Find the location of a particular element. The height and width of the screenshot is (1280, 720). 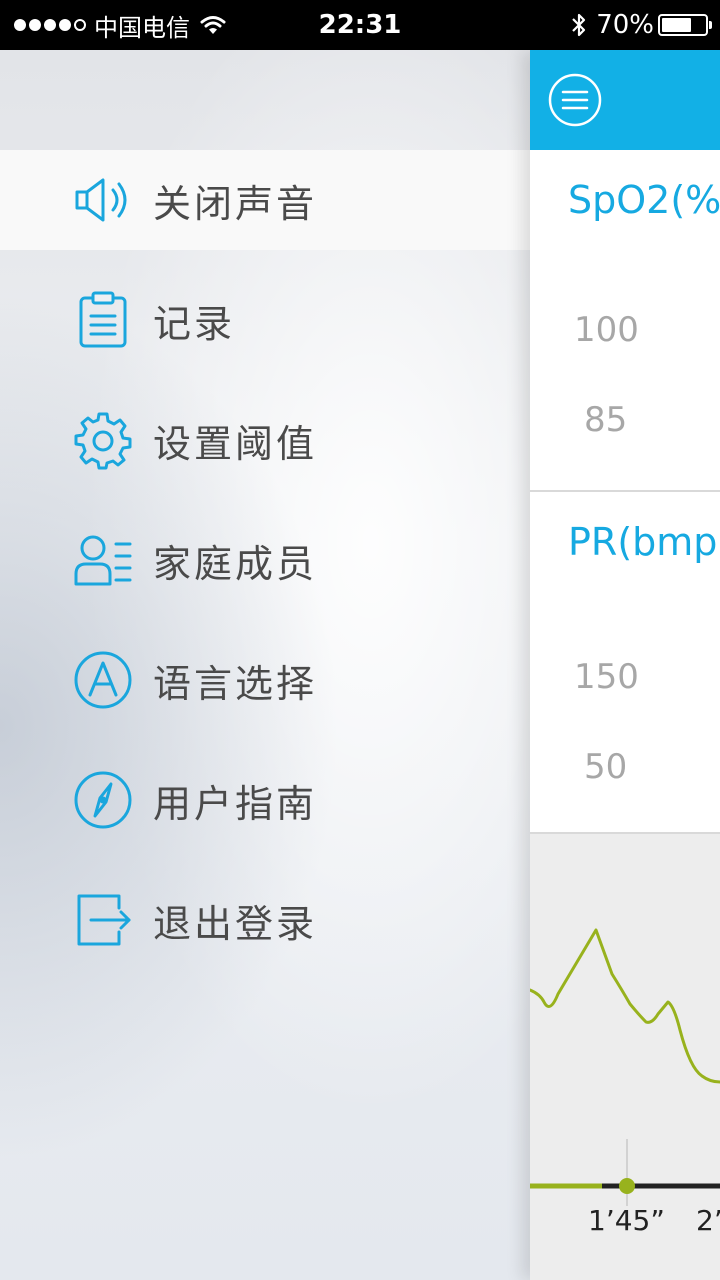

speaker-icon is located at coordinates (103, 200).